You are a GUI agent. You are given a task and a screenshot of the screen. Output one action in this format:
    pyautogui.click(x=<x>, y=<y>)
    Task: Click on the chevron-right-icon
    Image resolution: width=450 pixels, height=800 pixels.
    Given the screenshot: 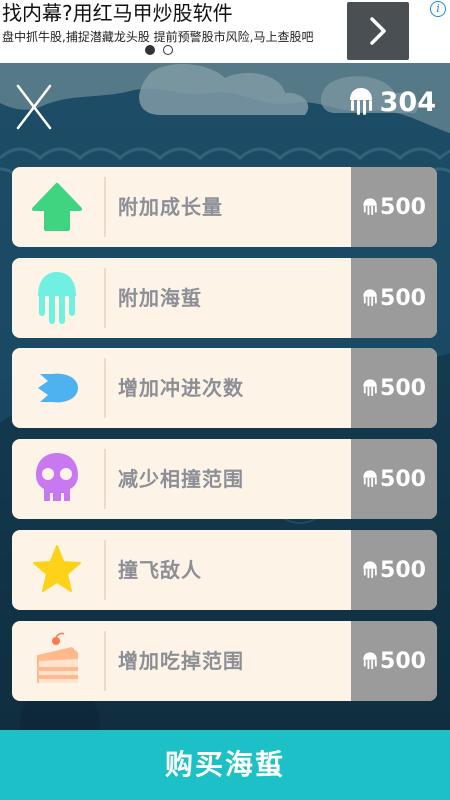 What is the action you would take?
    pyautogui.click(x=378, y=31)
    